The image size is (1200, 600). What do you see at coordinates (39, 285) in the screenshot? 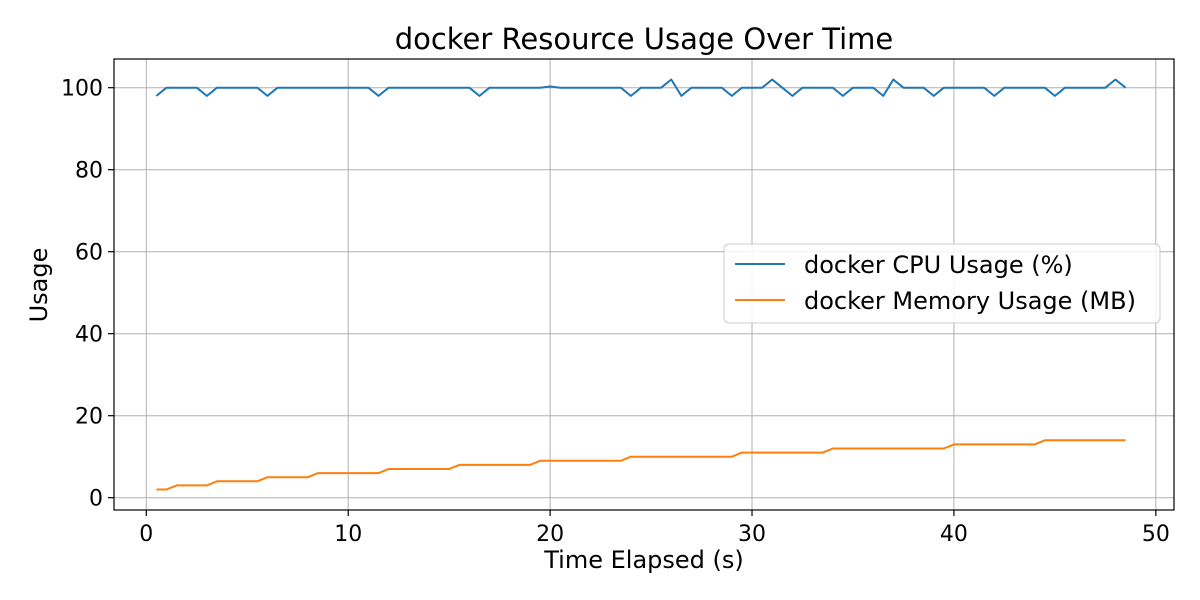
I see `y-axis-label: Usage` at bounding box center [39, 285].